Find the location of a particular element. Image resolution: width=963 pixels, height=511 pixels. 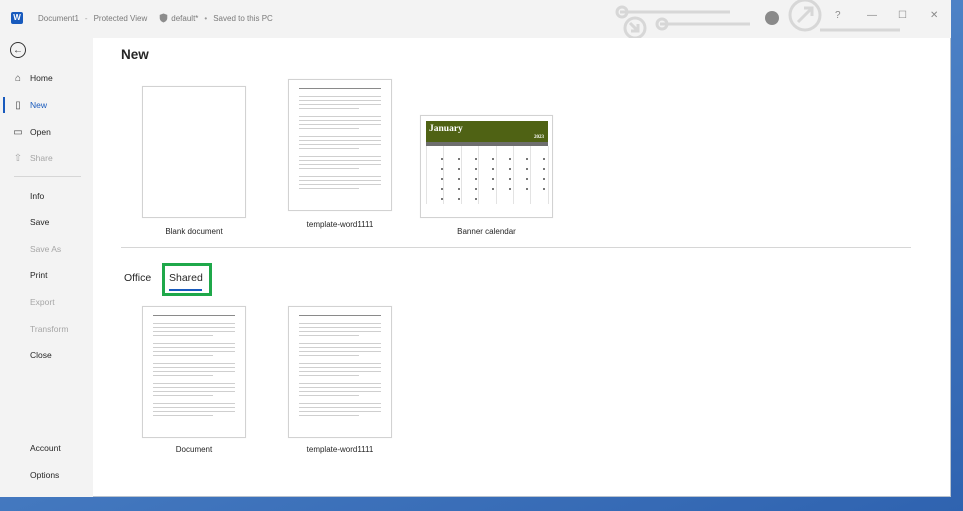

circuit-decoration is located at coordinates (757, 19).